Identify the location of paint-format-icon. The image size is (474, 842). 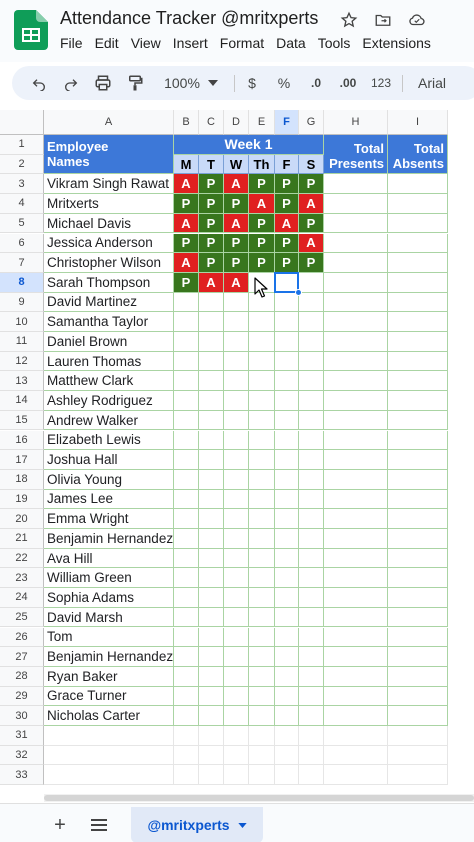
(135, 83).